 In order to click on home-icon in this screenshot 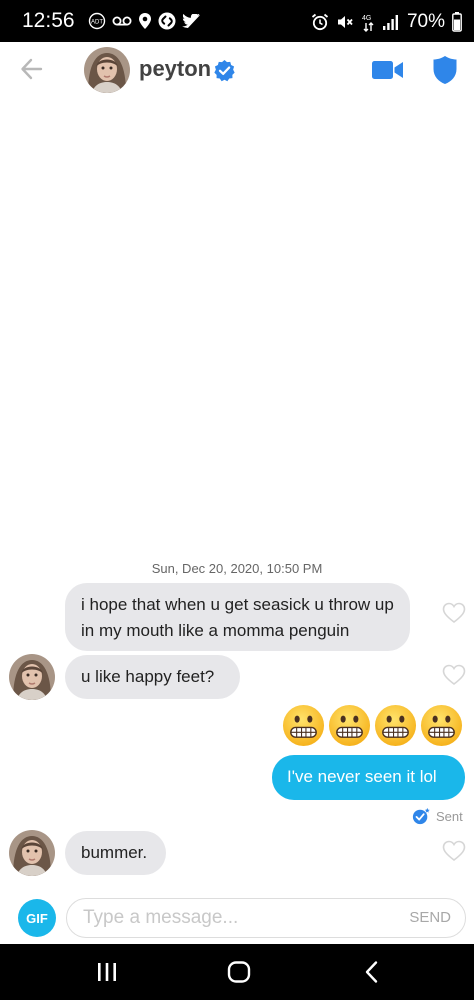, I will do `click(239, 972)`.